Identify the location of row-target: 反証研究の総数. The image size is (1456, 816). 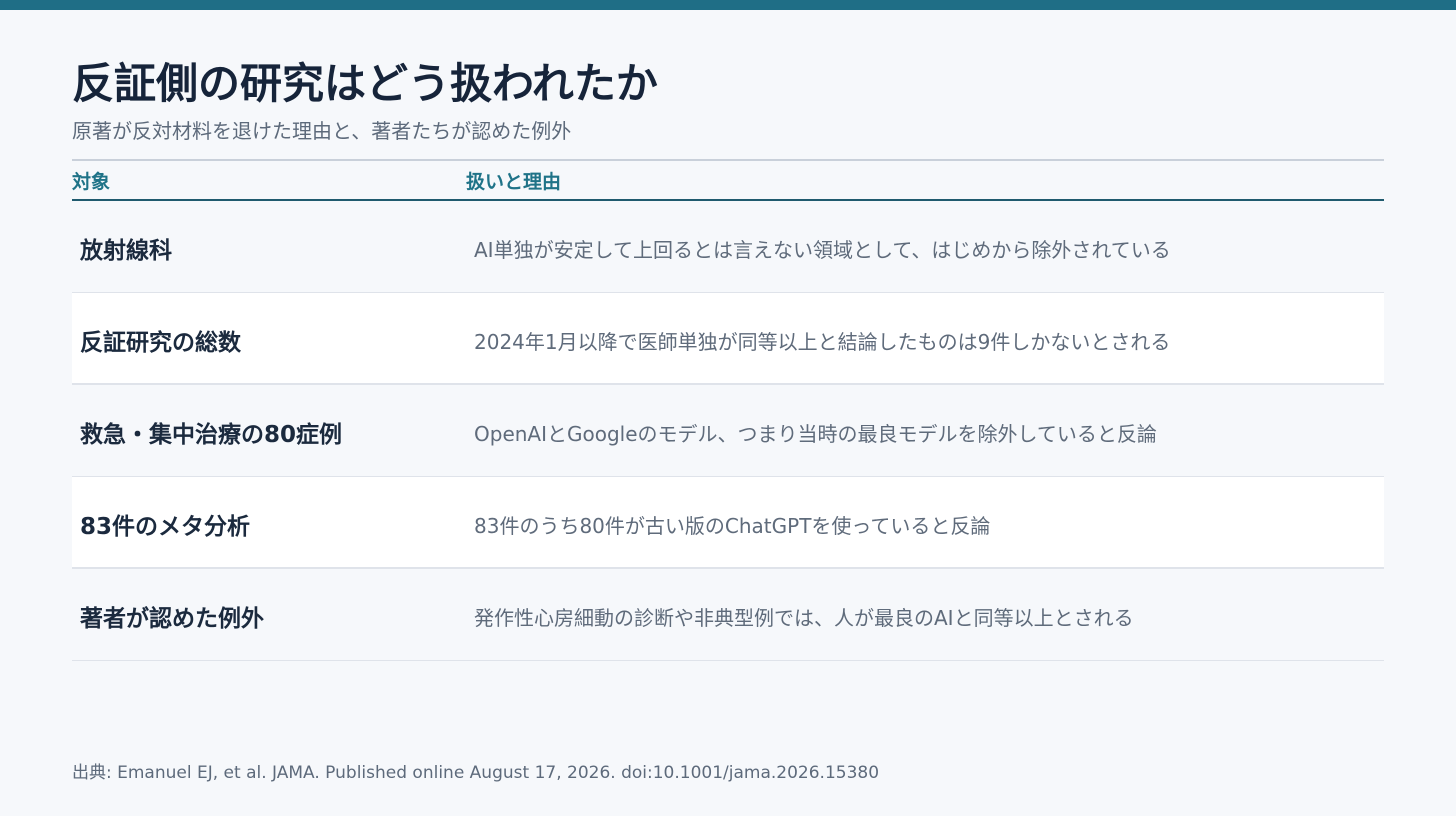
(160, 343).